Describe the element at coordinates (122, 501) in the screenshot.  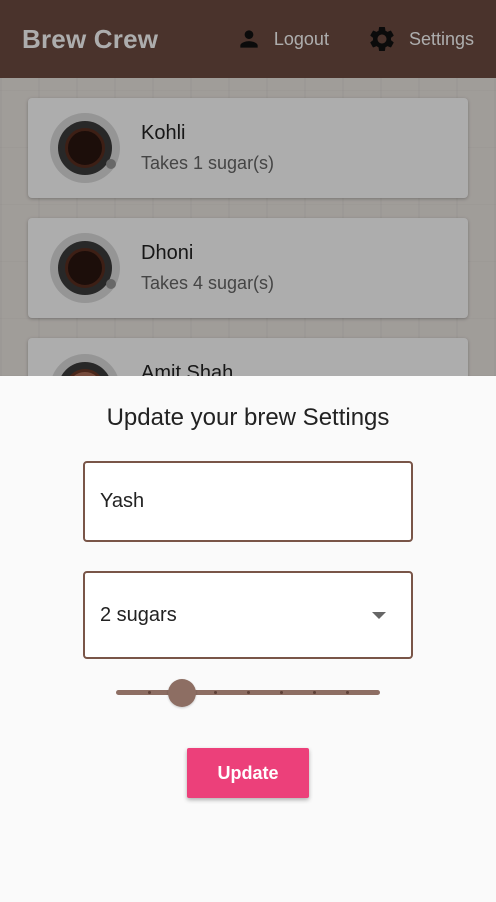
I see `name-field-value: Yash` at that location.